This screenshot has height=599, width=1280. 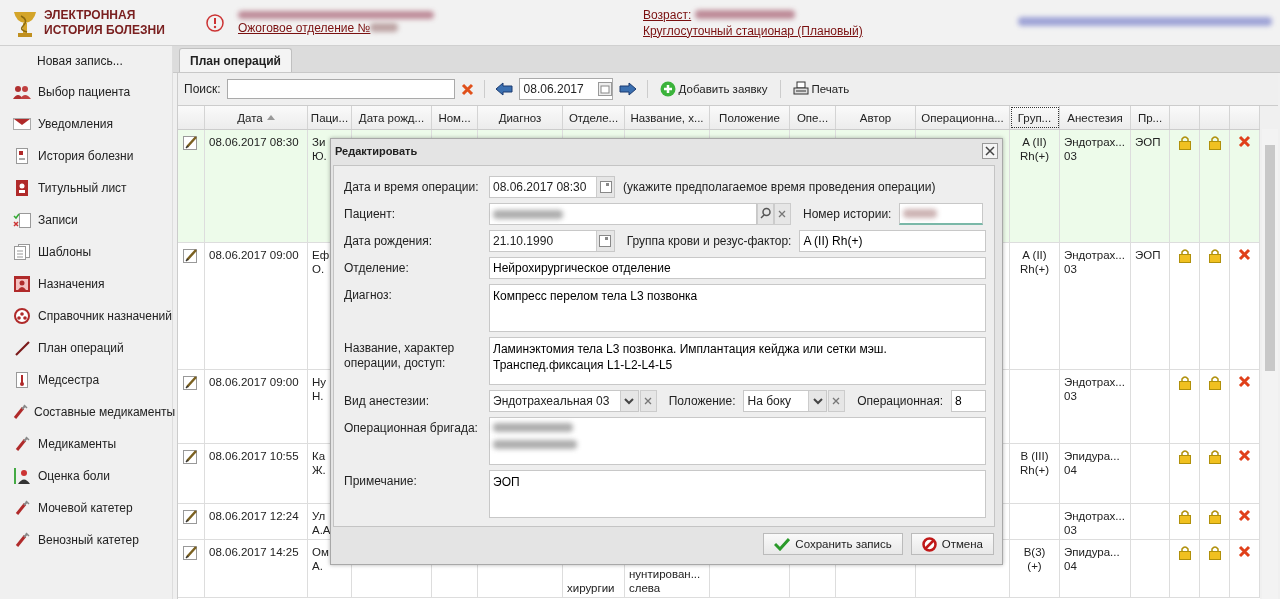 I want to click on table-cell: 08.06.2017 09:00, so click(x=254, y=382).